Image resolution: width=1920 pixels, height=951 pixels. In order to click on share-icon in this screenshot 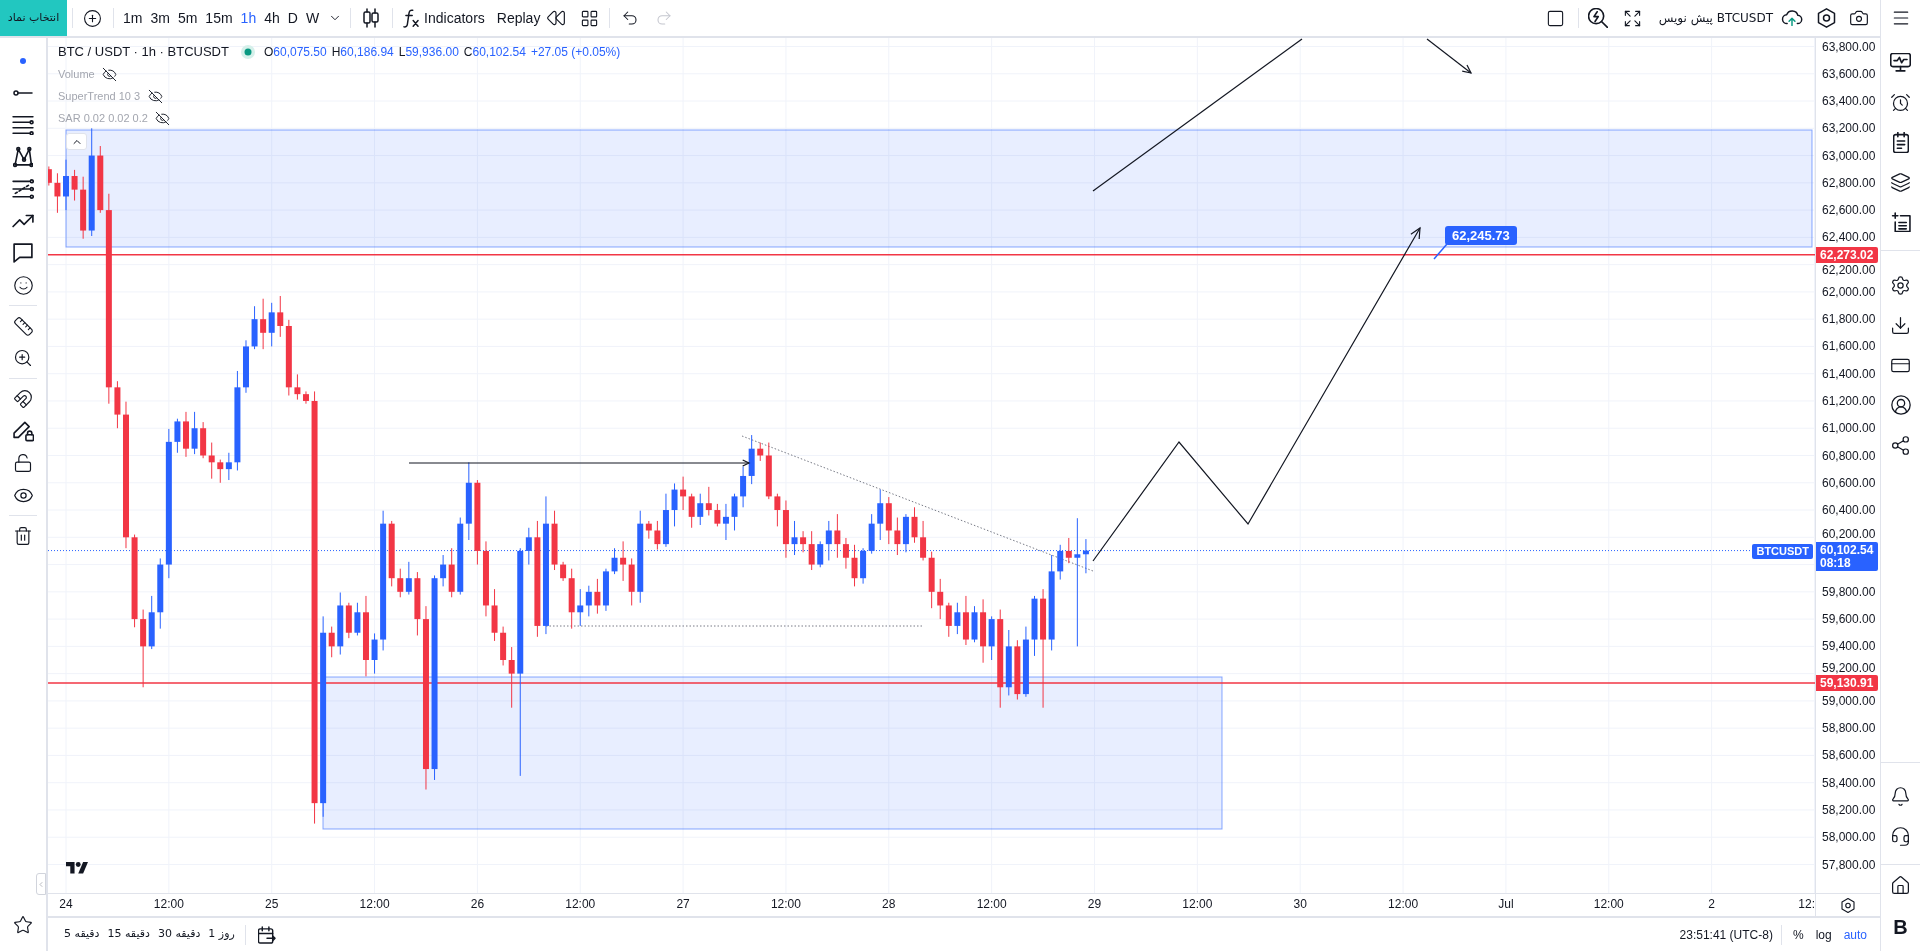, I will do `click(1900, 445)`.